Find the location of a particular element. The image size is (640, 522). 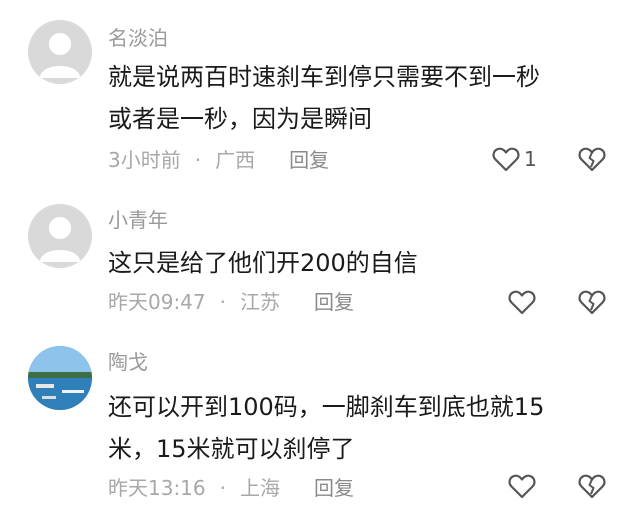

comment-meta: 3小时前 · 广西 回复 is located at coordinates (218, 160).